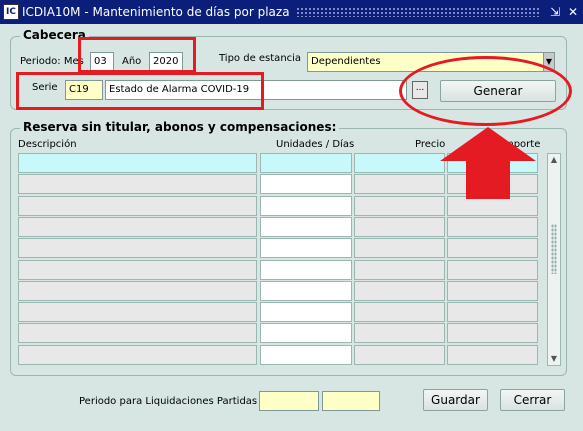 The image size is (583, 431). I want to click on column-header-descripcion: Descripción, so click(47, 144).